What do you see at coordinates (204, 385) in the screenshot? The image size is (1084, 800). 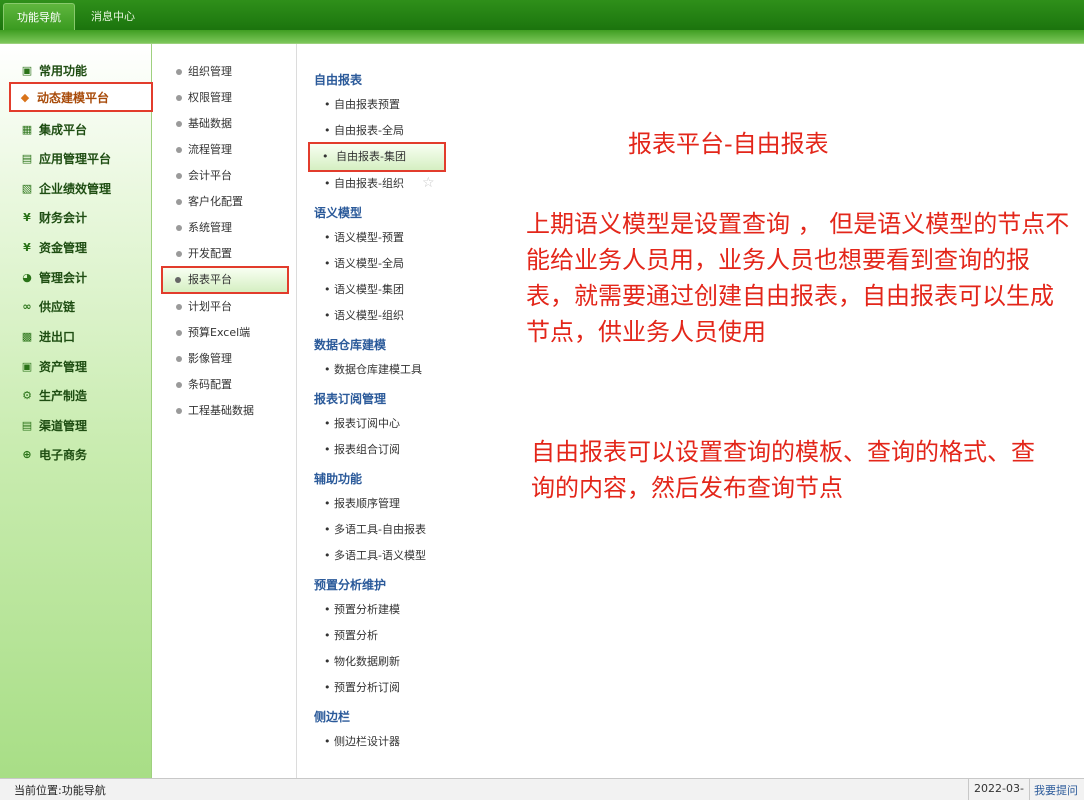 I see `sub-nav-item: 条码配置` at bounding box center [204, 385].